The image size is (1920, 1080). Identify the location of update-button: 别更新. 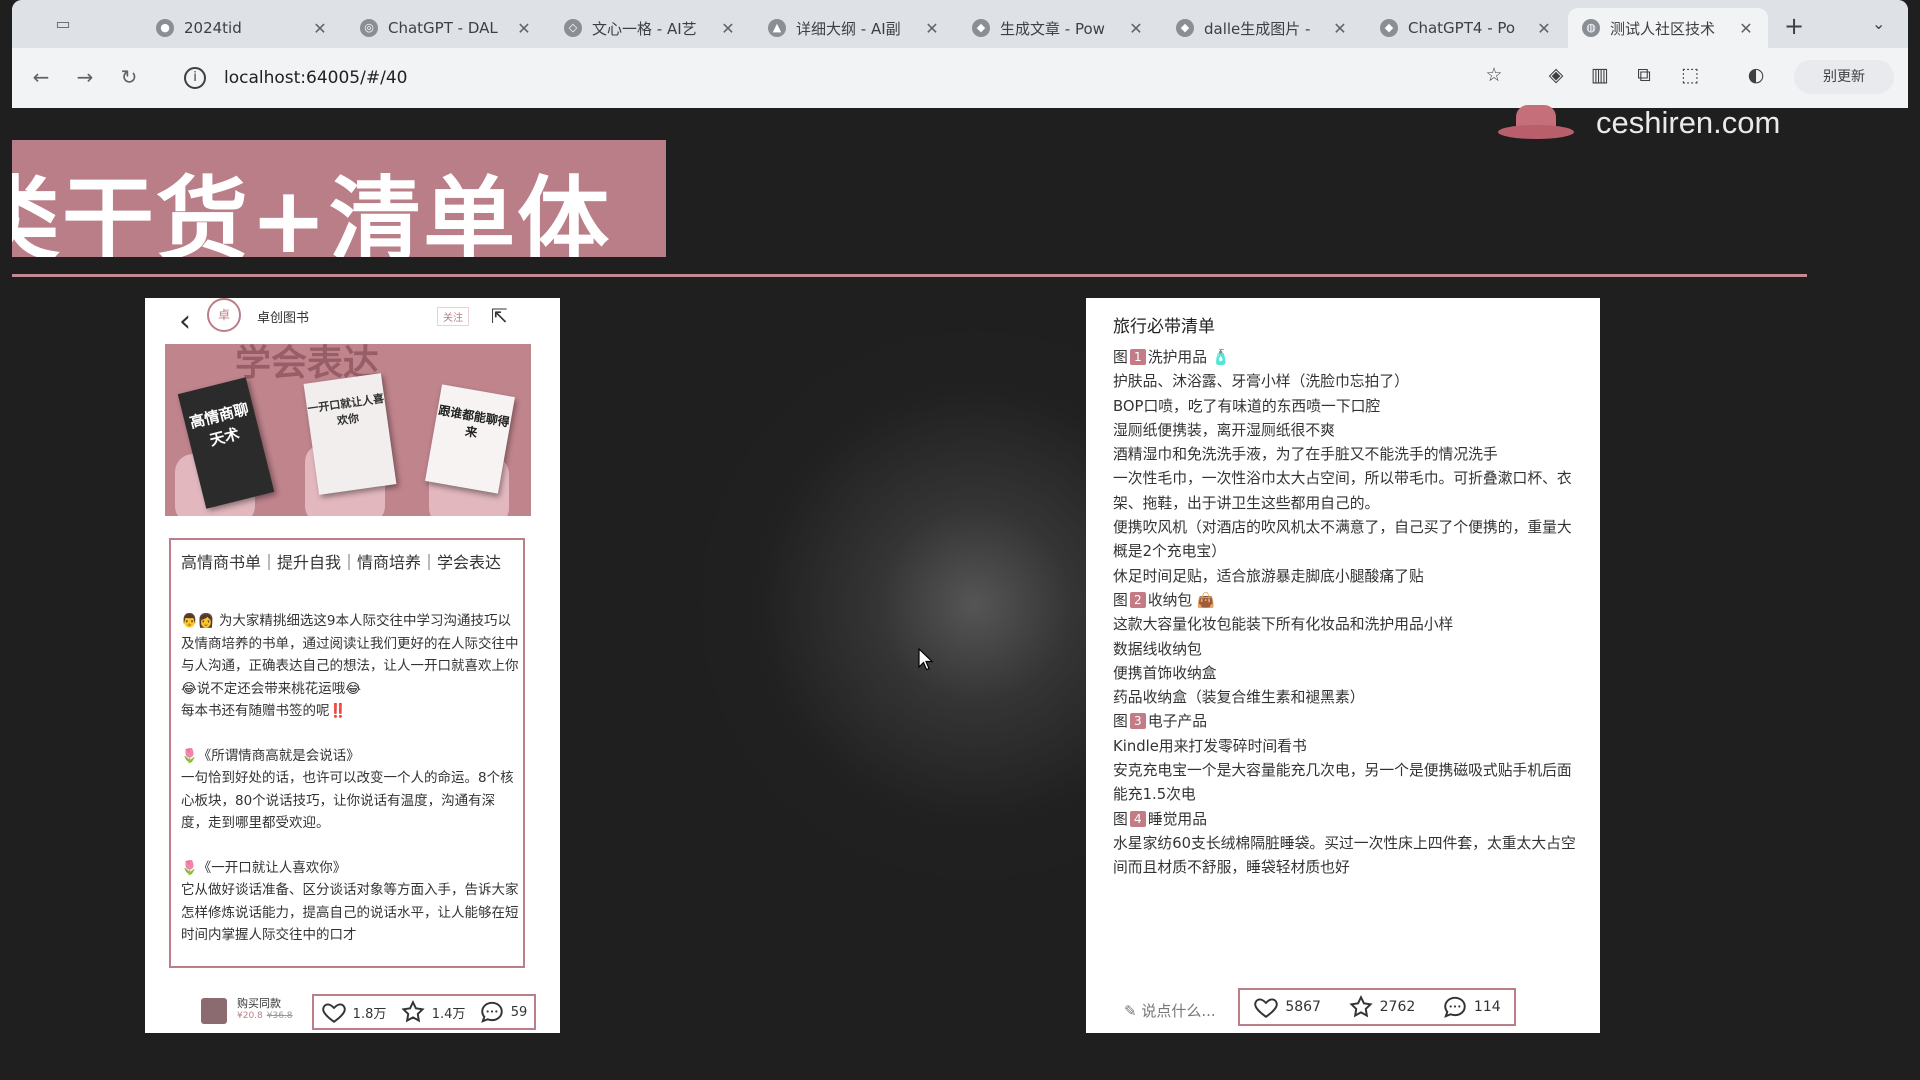
(1844, 77).